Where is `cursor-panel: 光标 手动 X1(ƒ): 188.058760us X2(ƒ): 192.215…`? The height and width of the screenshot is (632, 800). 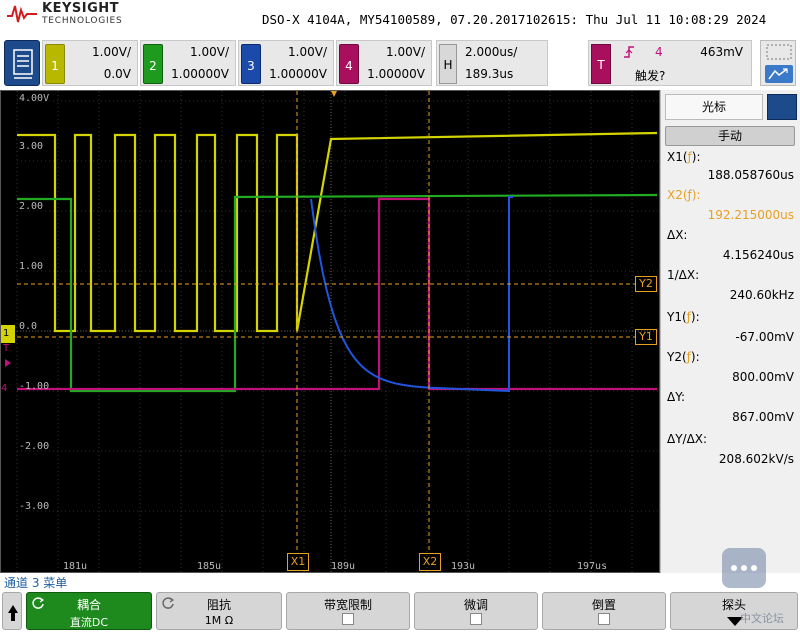
cursor-panel: 光标 手动 X1(ƒ): 188.058760us X2(ƒ): 192.215… is located at coordinates (730, 331).